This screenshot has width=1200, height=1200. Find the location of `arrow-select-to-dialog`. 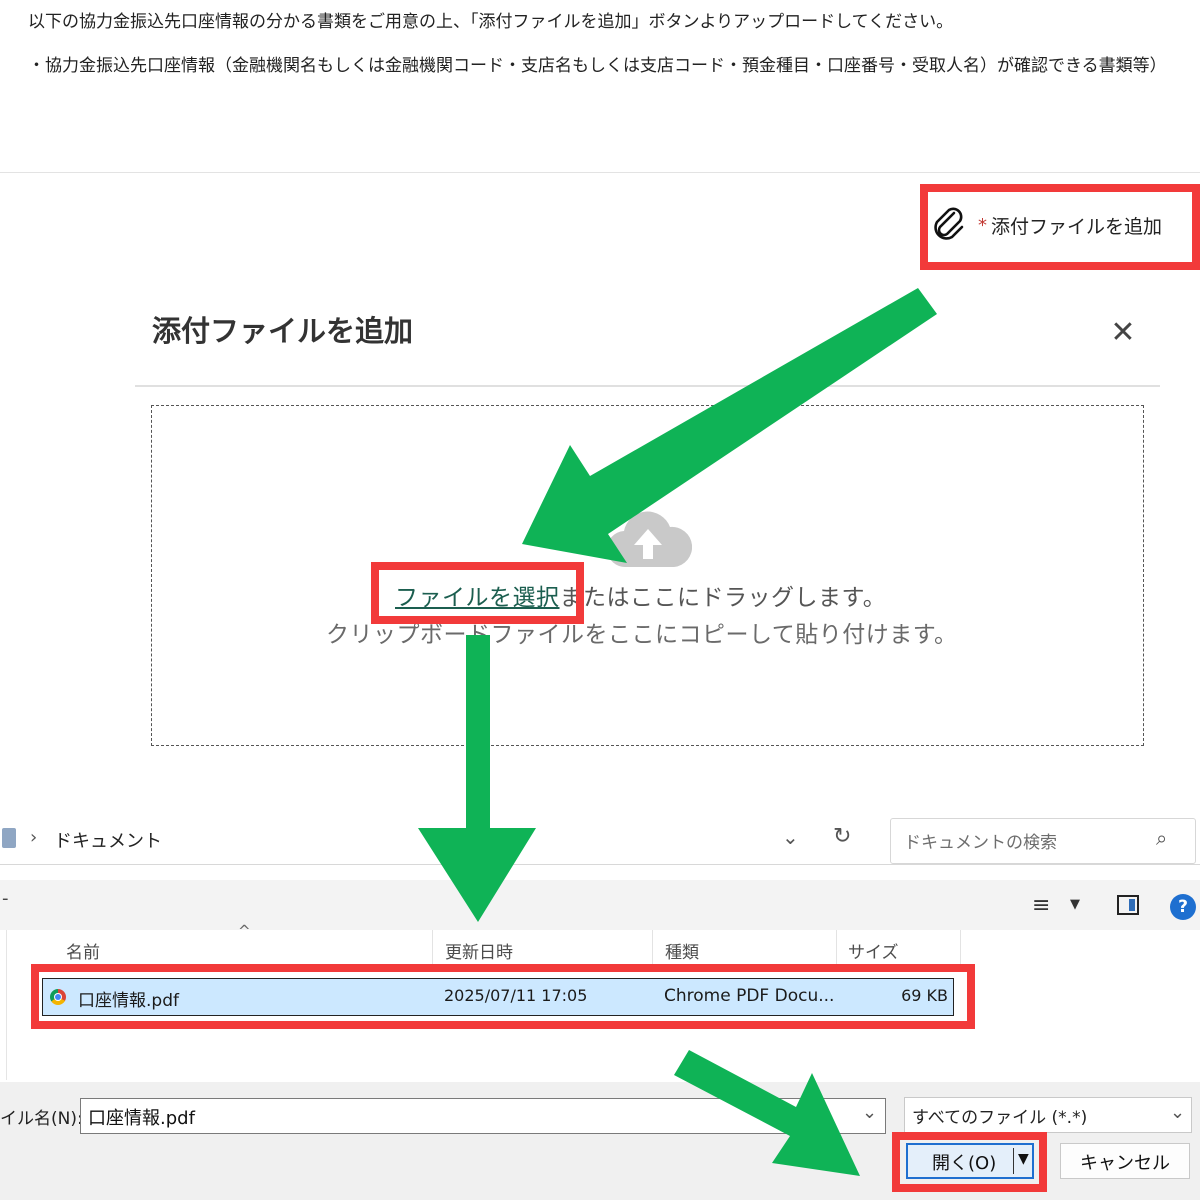

arrow-select-to-dialog is located at coordinates (477, 778).